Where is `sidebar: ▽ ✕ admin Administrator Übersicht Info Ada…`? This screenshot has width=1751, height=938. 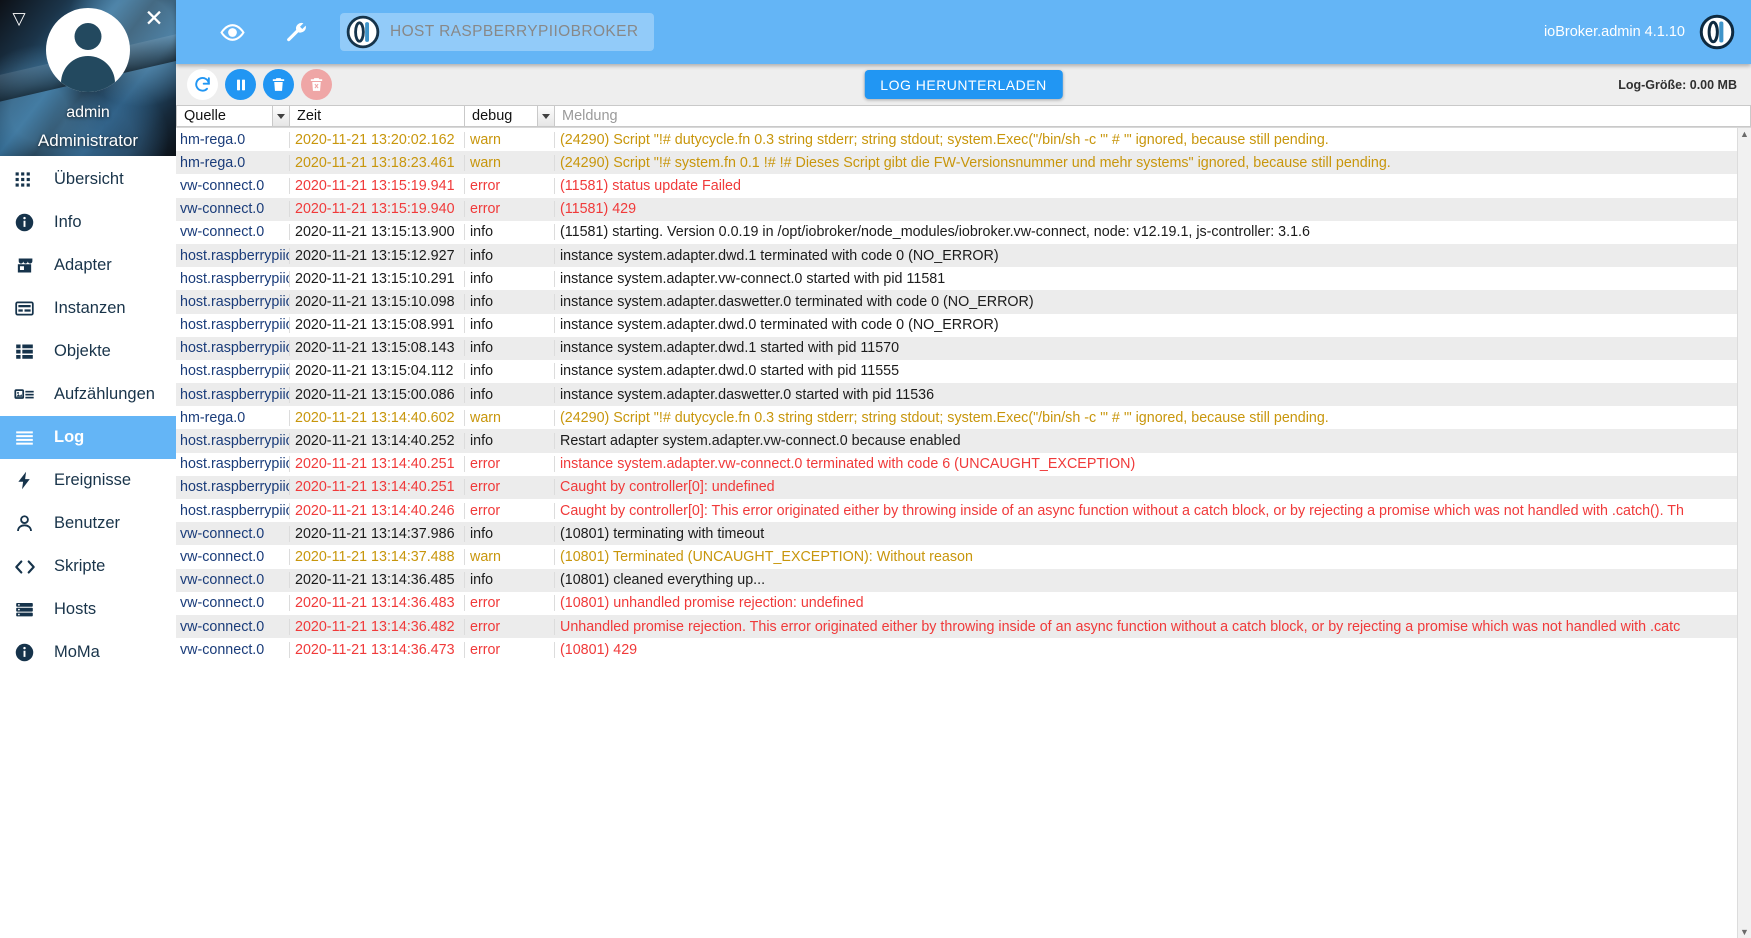 sidebar: ▽ ✕ admin Administrator Übersicht Info Ada… is located at coordinates (88, 469).